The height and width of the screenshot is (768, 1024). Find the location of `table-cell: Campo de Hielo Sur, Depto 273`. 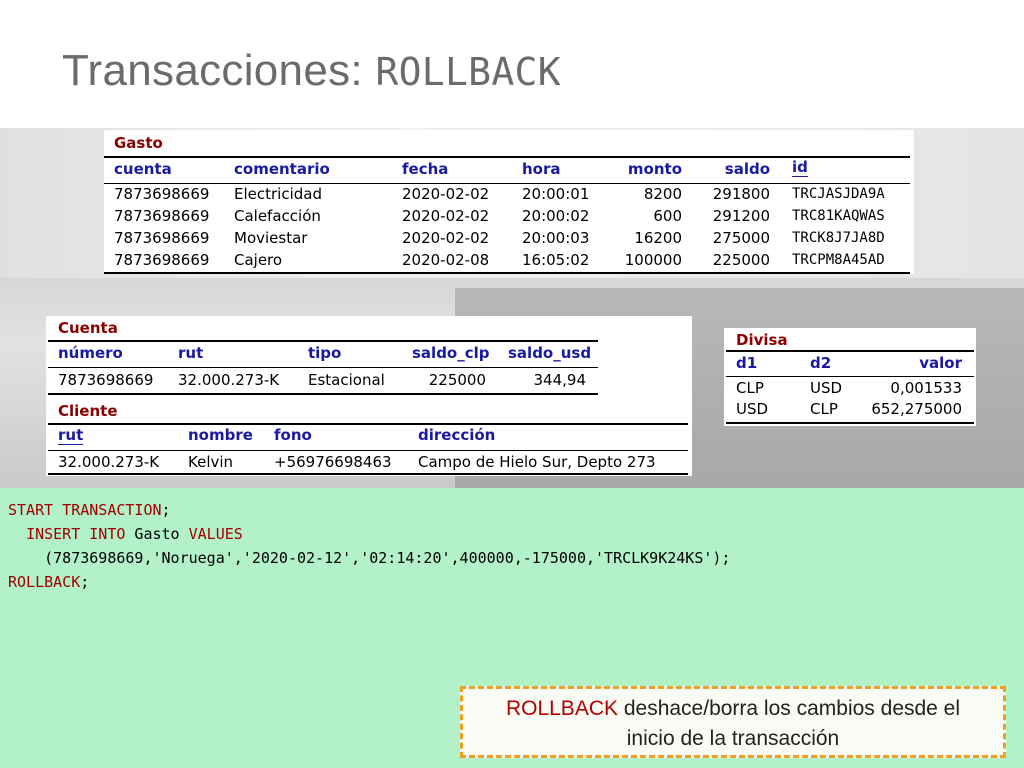

table-cell: Campo de Hielo Sur, Depto 273 is located at coordinates (537, 462).